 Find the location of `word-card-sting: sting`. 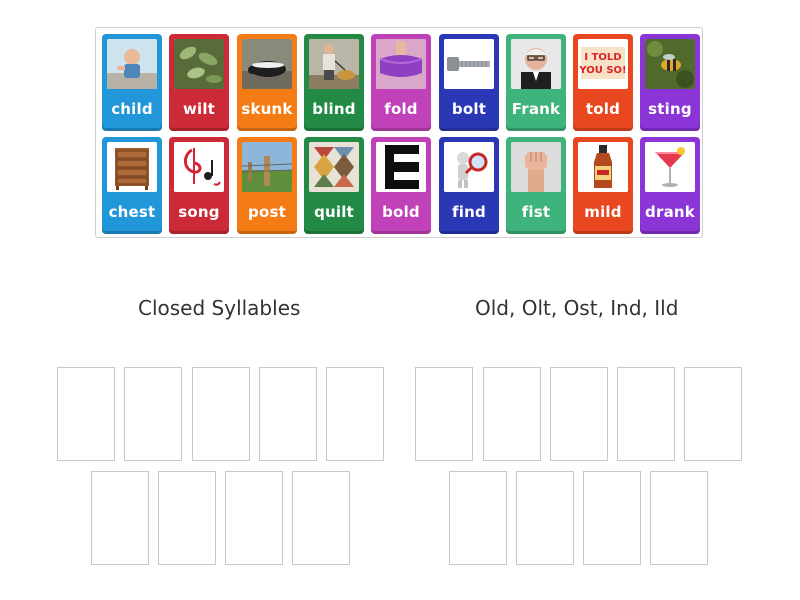

word-card-sting: sting is located at coordinates (670, 82).